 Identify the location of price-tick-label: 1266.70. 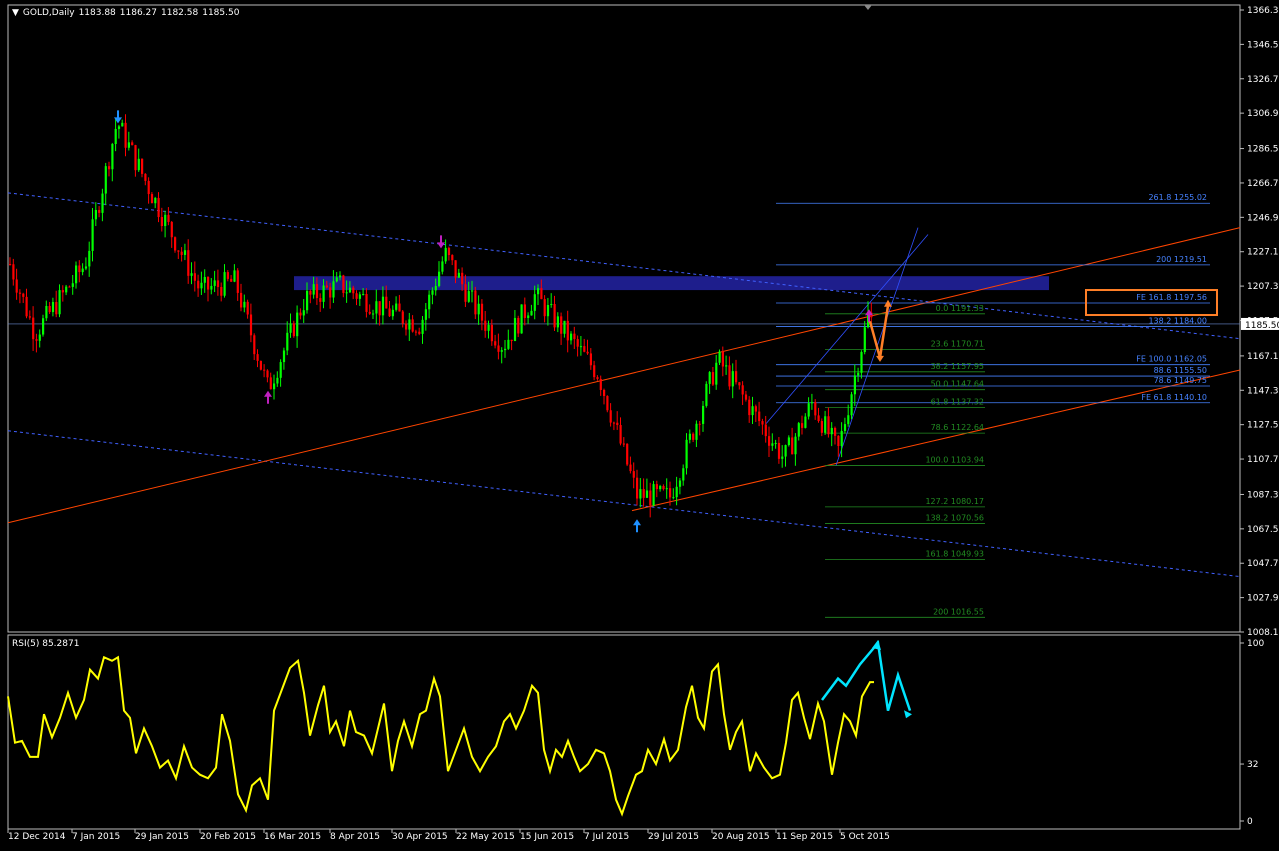
(1263, 184).